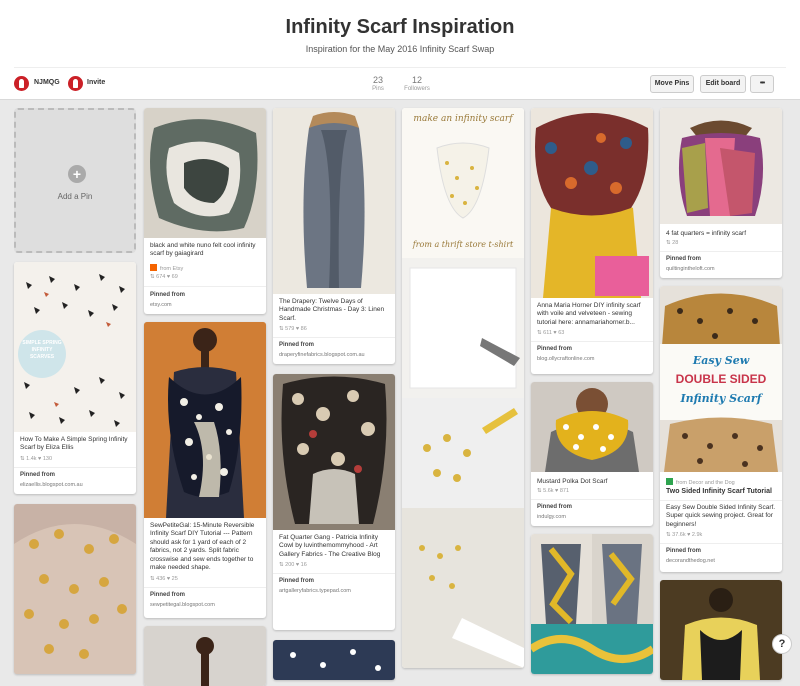 The width and height of the screenshot is (800, 686). What do you see at coordinates (690, 561) in the screenshot?
I see `pin-source-link: decorandthedog.net` at bounding box center [690, 561].